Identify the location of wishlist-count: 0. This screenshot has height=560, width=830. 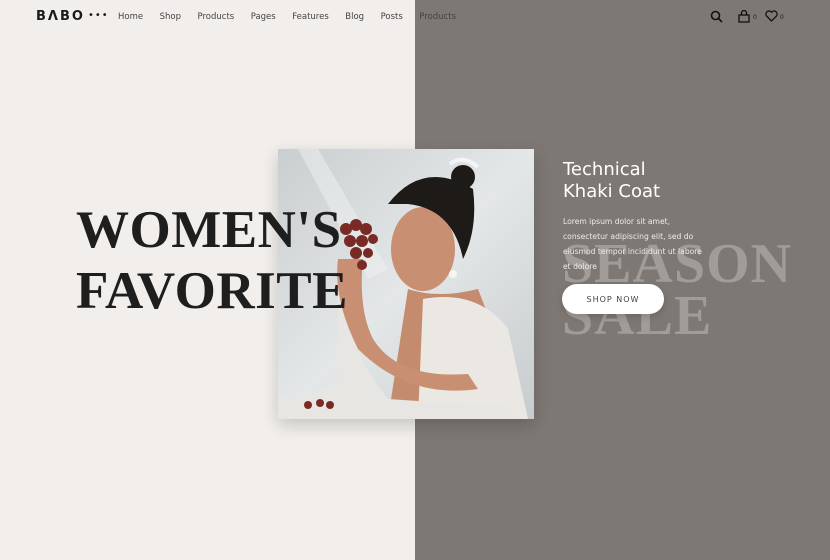
(782, 17).